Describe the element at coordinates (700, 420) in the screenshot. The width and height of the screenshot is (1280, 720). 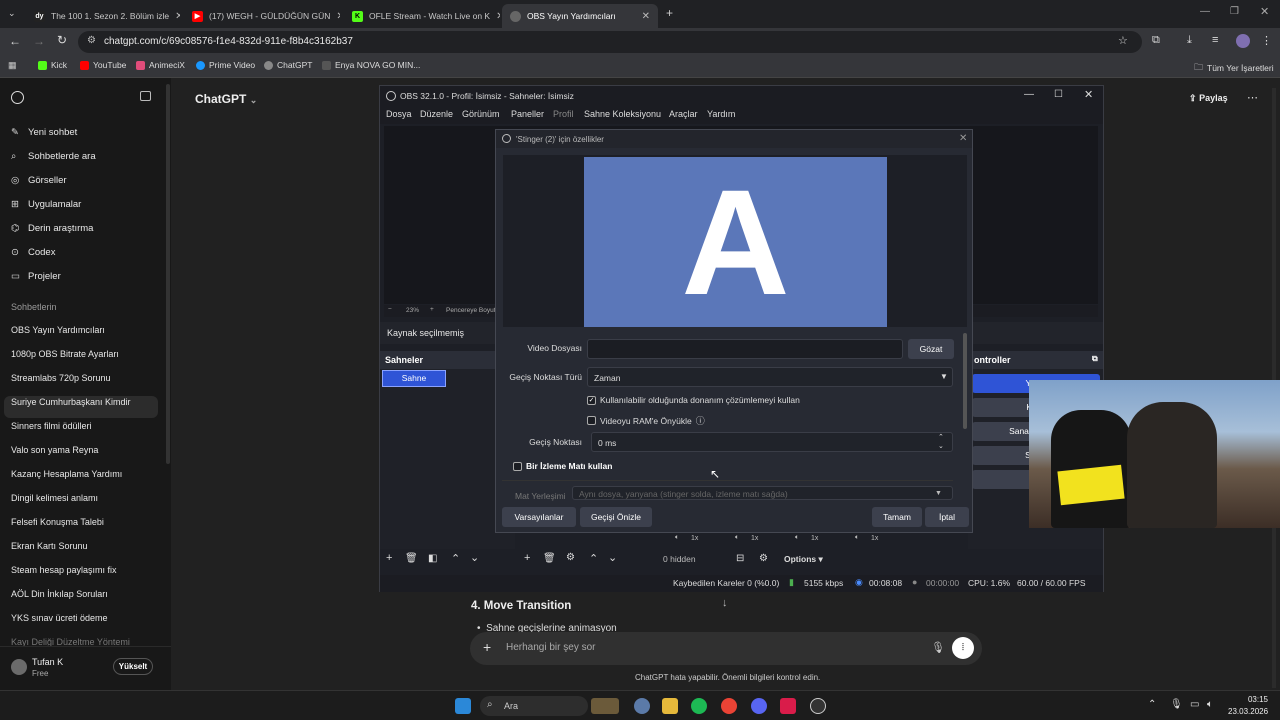
I see `help-icon: ⓘ` at that location.